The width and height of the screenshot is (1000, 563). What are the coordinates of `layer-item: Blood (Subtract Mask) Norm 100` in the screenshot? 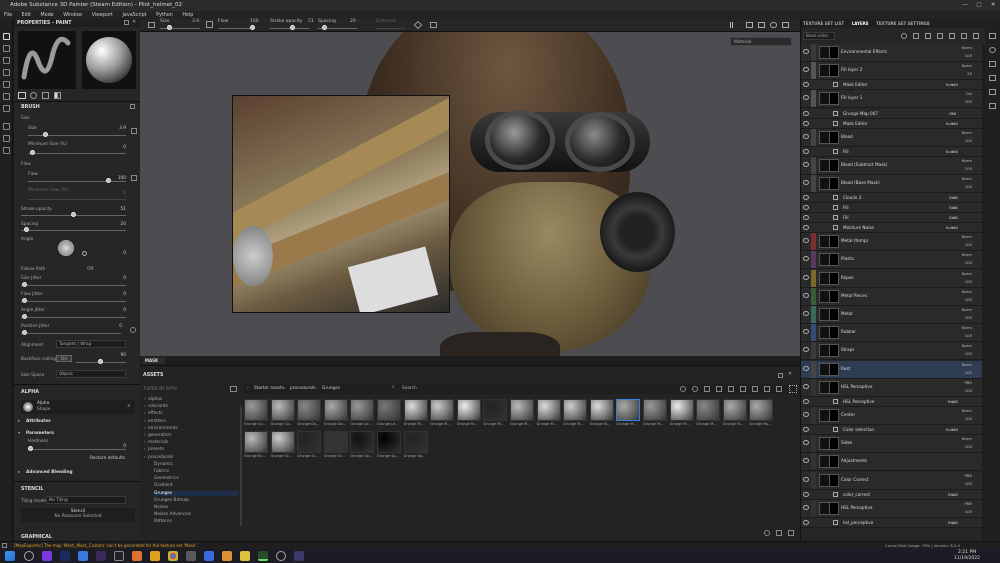 It's located at (893, 165).